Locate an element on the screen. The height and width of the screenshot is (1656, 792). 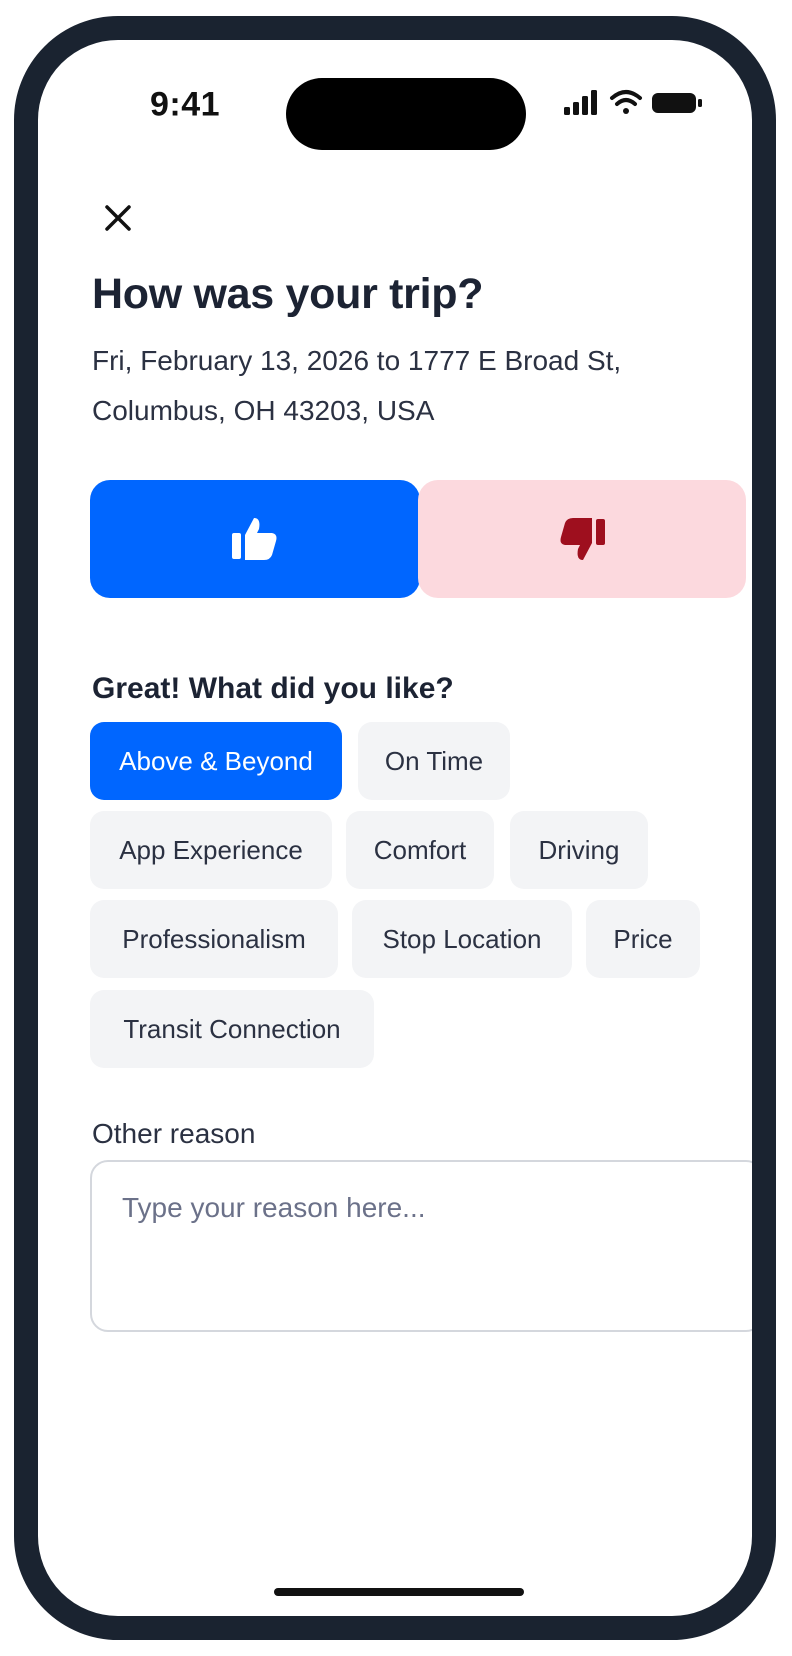
close-icon is located at coordinates (118, 218).